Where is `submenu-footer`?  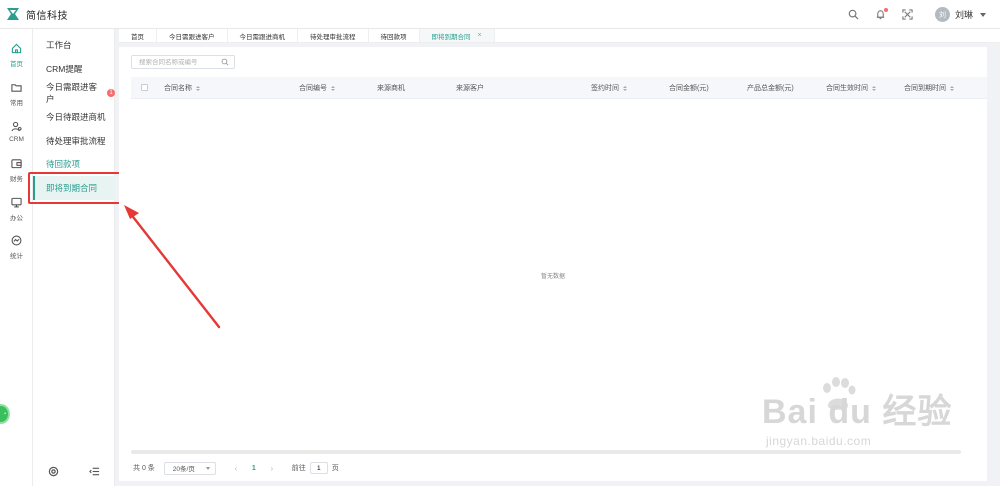
submenu-footer is located at coordinates (74, 471).